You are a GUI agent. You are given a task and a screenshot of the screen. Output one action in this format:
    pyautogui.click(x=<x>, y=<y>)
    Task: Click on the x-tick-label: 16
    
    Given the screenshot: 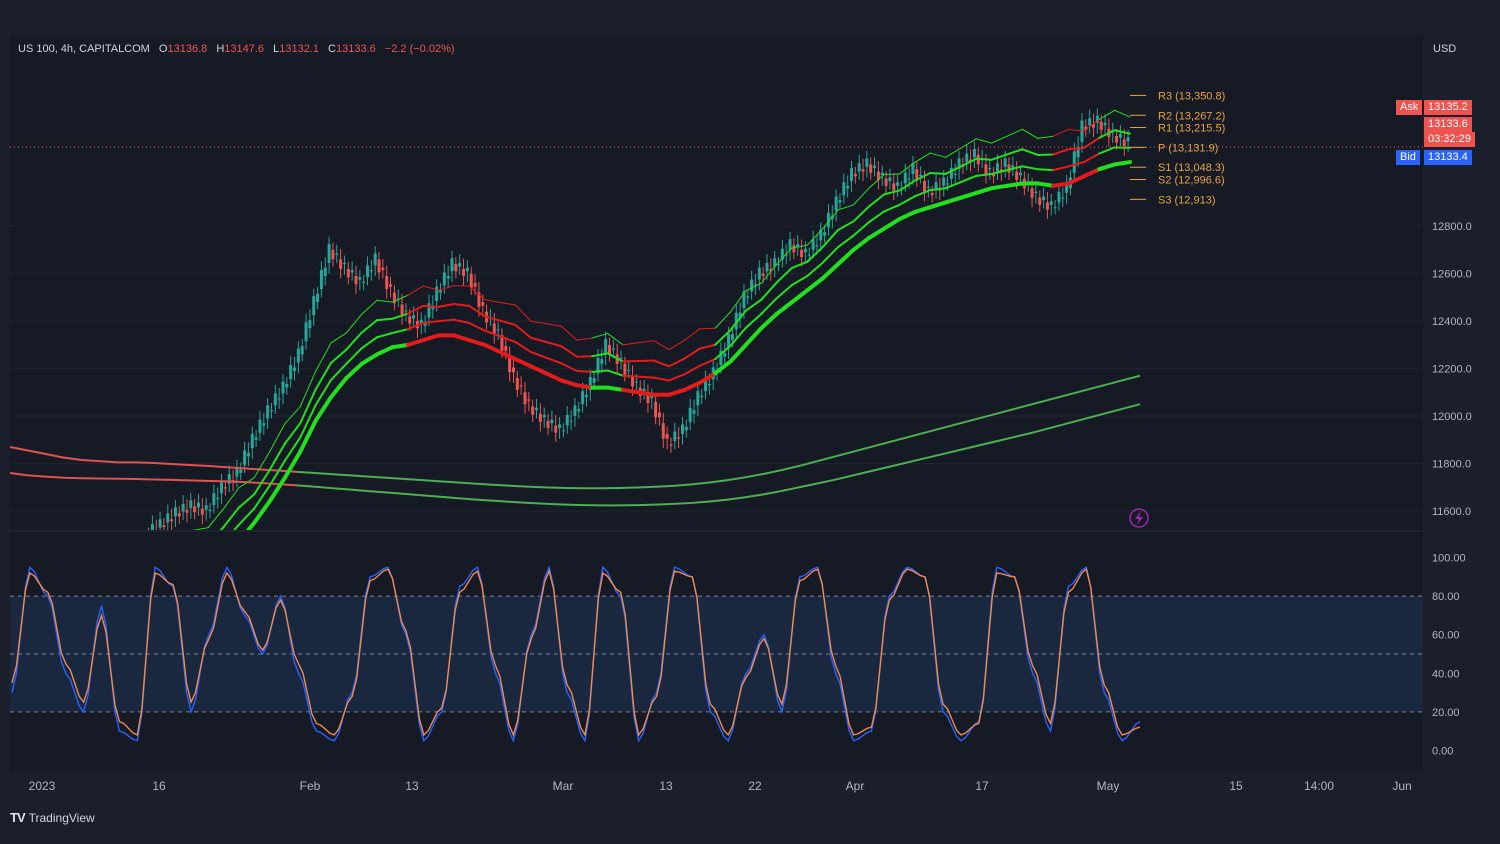 What is the action you would take?
    pyautogui.click(x=159, y=786)
    